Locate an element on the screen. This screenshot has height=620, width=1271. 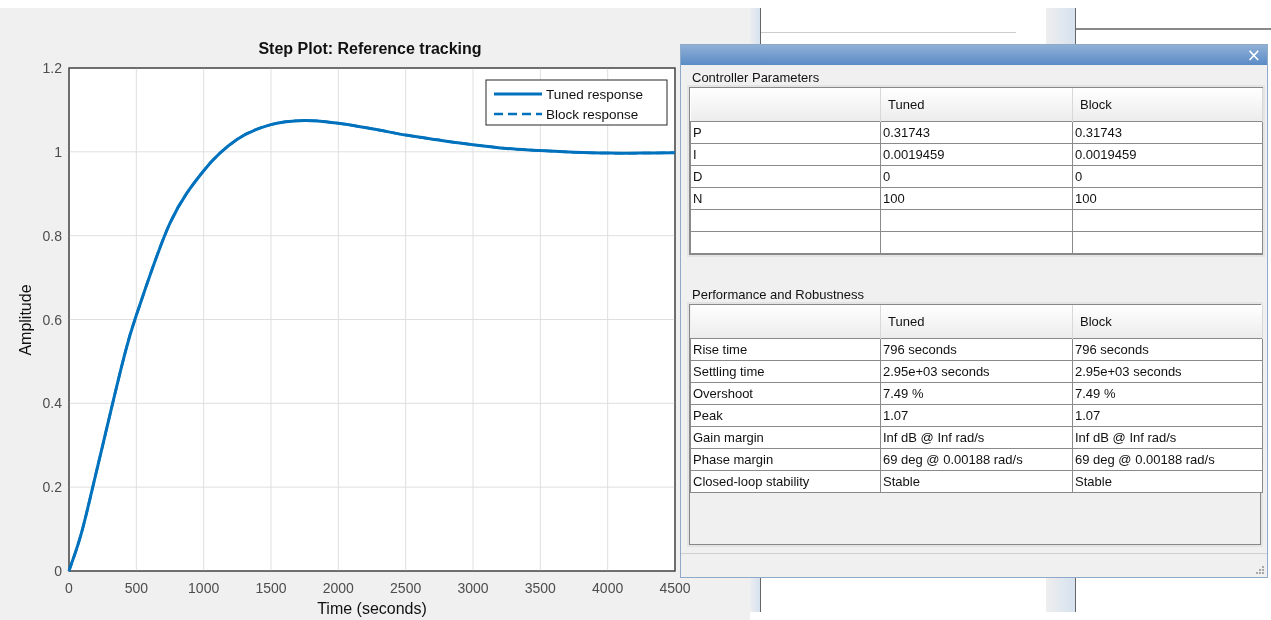
x-tick-label: 1000 is located at coordinates (204, 588).